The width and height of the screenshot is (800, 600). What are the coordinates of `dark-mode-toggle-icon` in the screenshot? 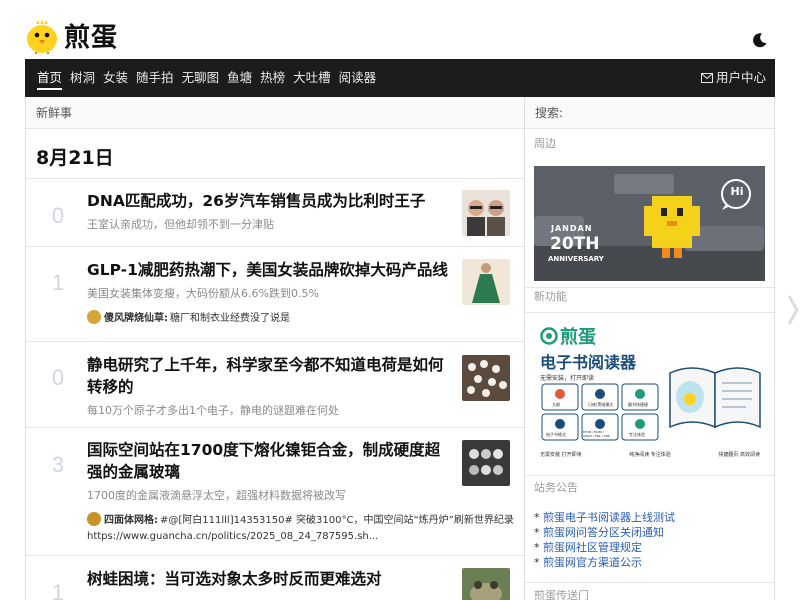 It's located at (760, 40).